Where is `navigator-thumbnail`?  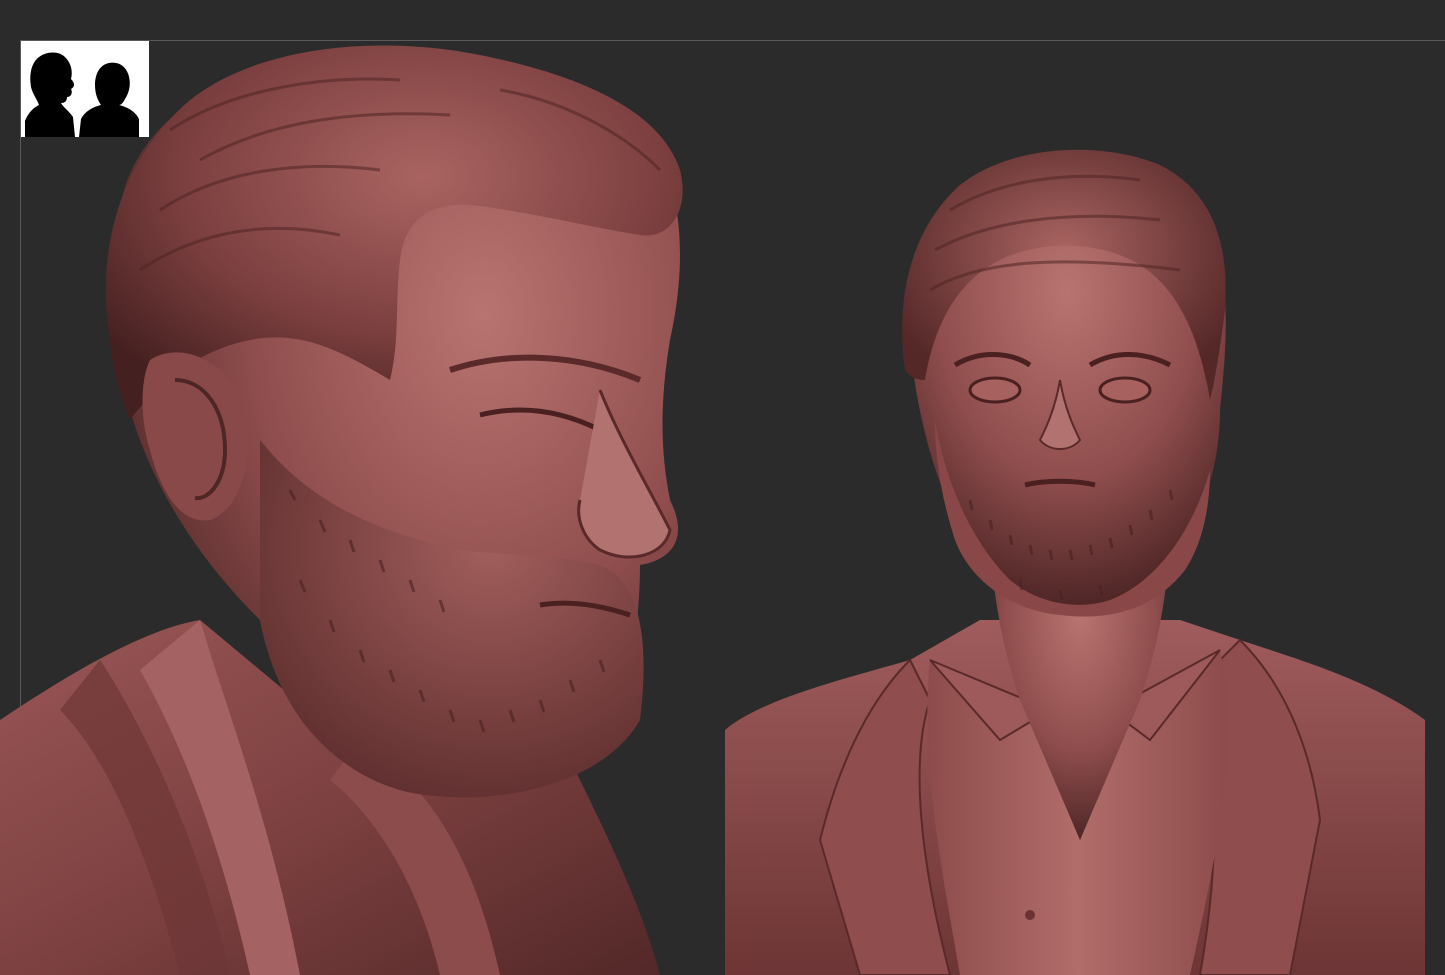 navigator-thumbnail is located at coordinates (85, 89).